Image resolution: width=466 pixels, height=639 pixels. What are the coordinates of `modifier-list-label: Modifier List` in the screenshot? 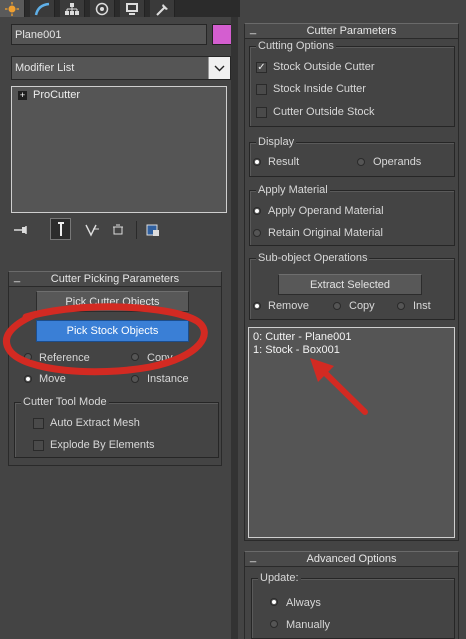 It's located at (45, 68).